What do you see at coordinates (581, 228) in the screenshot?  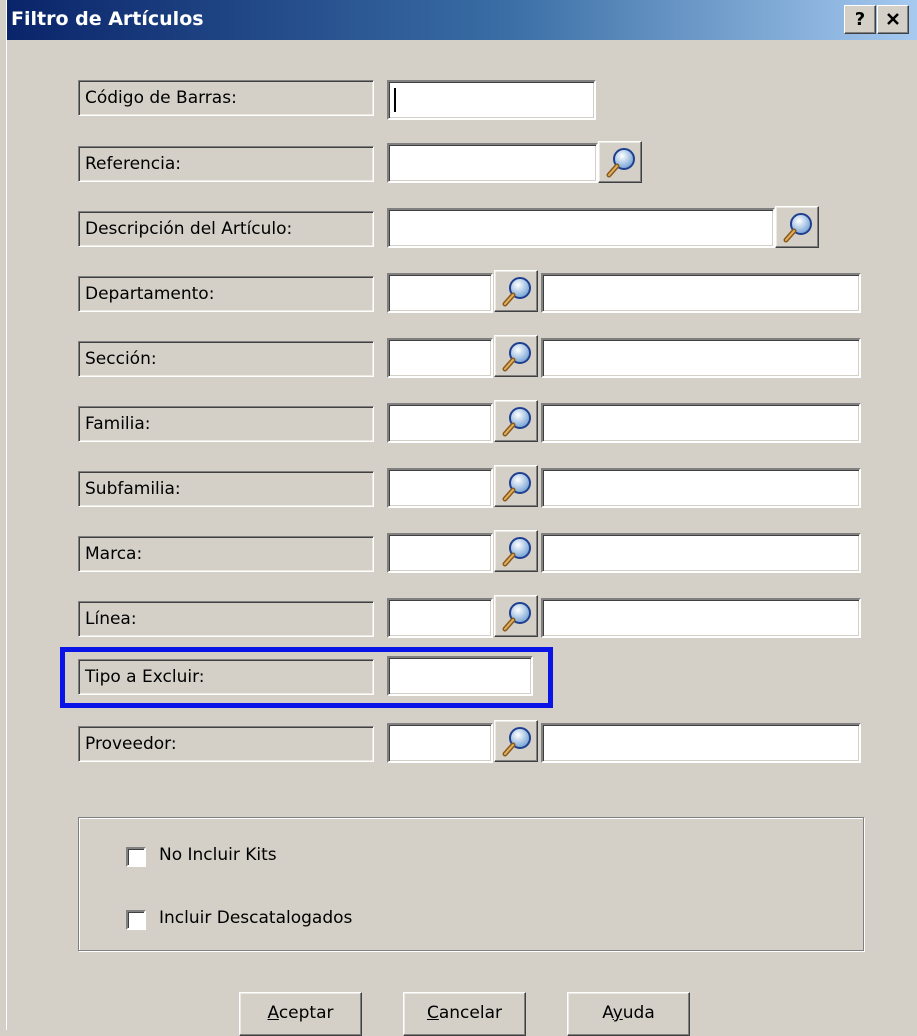 I see `descripcion-input` at bounding box center [581, 228].